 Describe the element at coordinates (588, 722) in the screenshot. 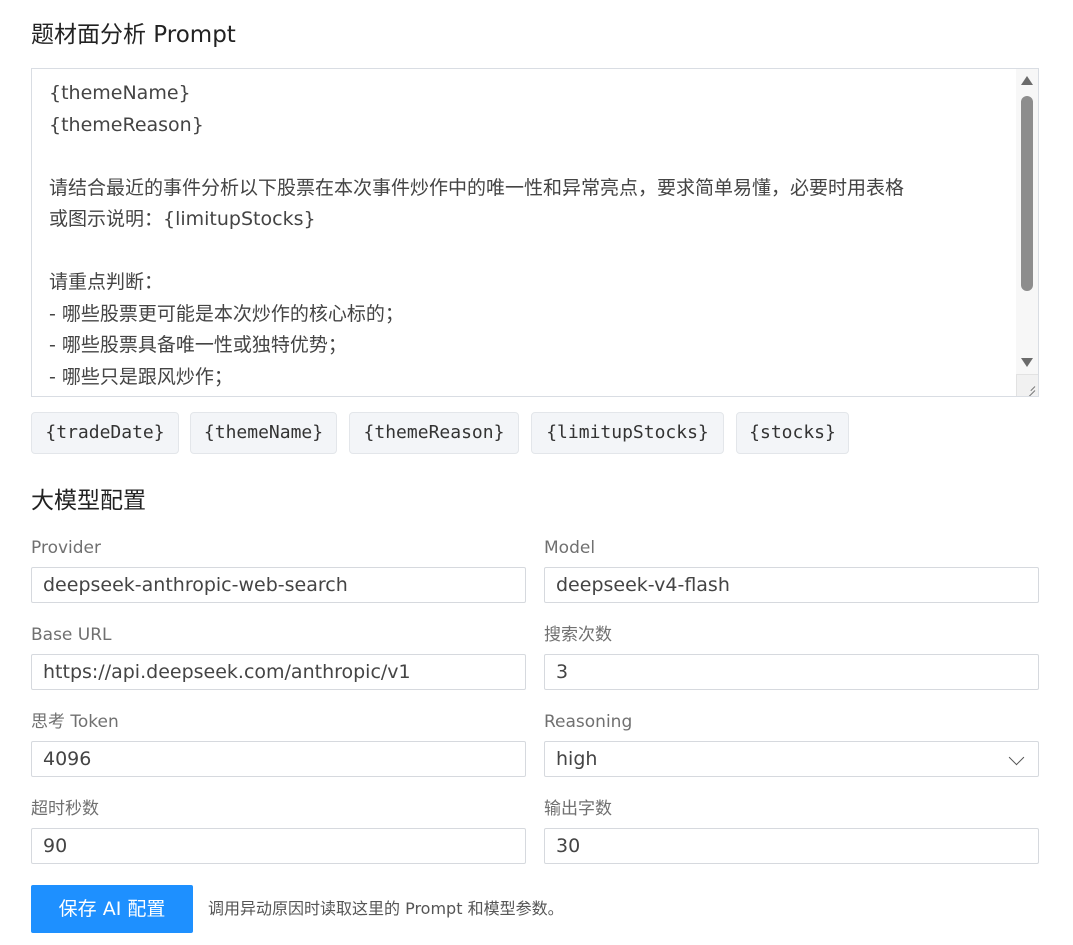

I see `reasoning-label: Reasoning` at that location.